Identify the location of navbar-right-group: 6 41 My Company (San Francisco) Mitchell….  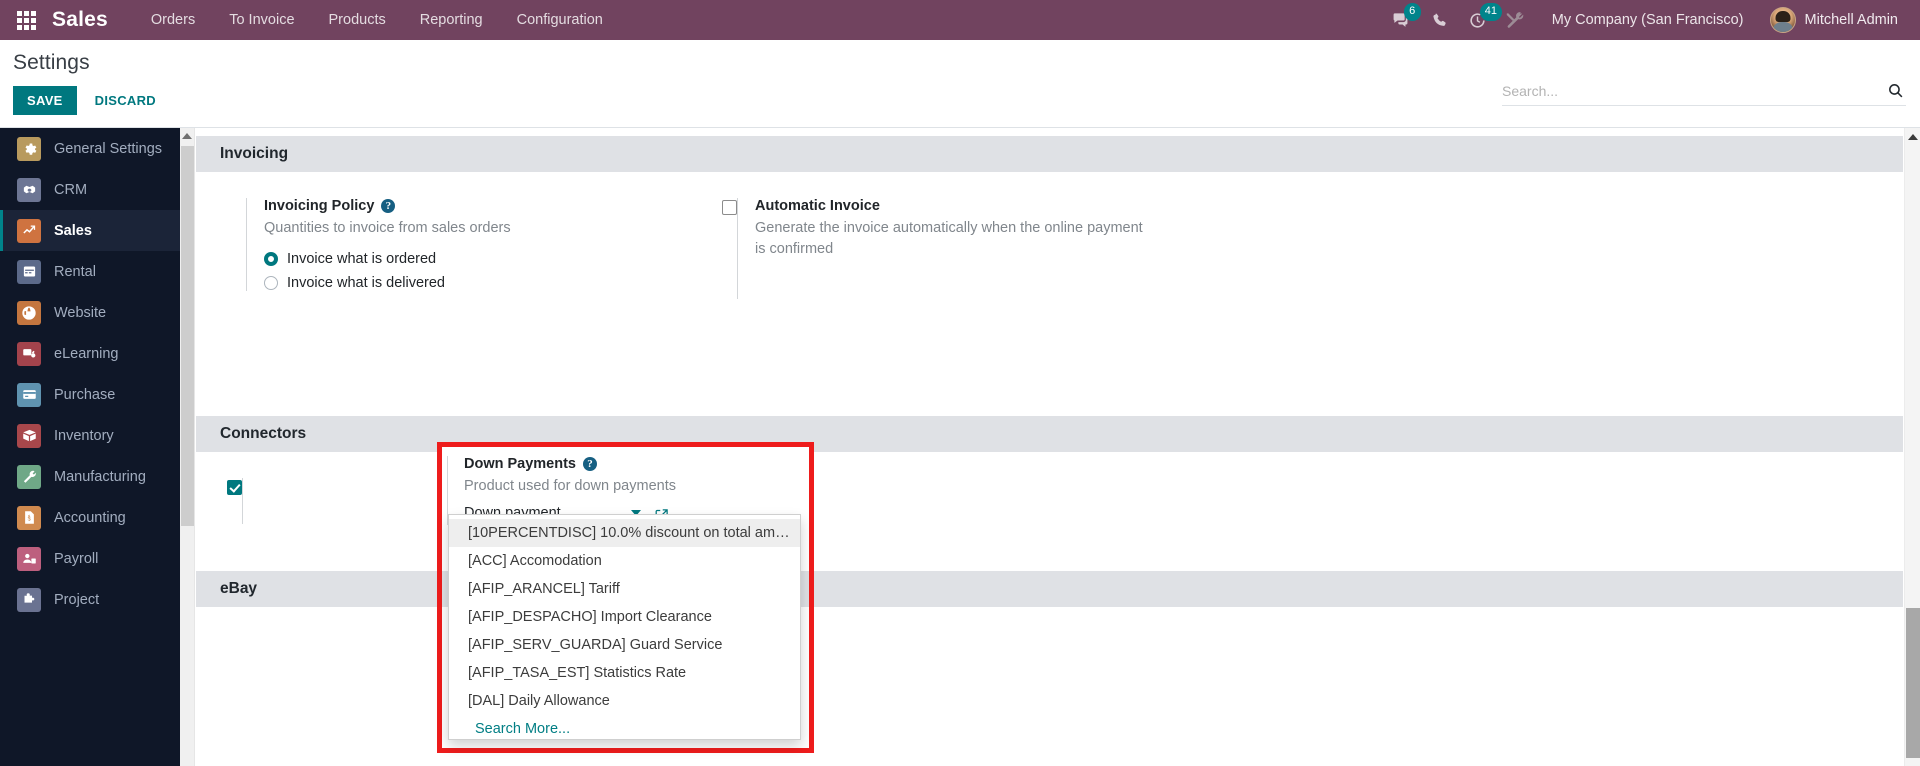
(1652, 20).